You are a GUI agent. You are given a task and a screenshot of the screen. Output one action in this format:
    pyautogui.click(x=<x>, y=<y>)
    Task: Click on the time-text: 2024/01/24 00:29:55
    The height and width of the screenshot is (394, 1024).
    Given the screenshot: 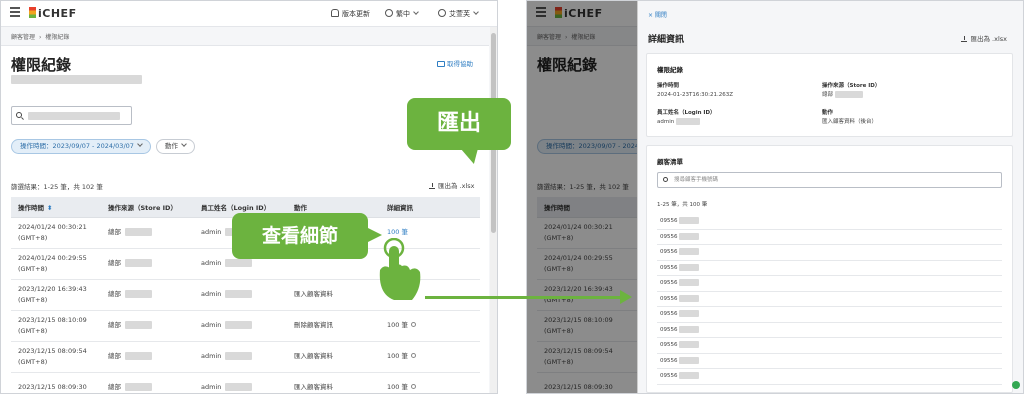 What is the action you would take?
    pyautogui.click(x=52, y=257)
    